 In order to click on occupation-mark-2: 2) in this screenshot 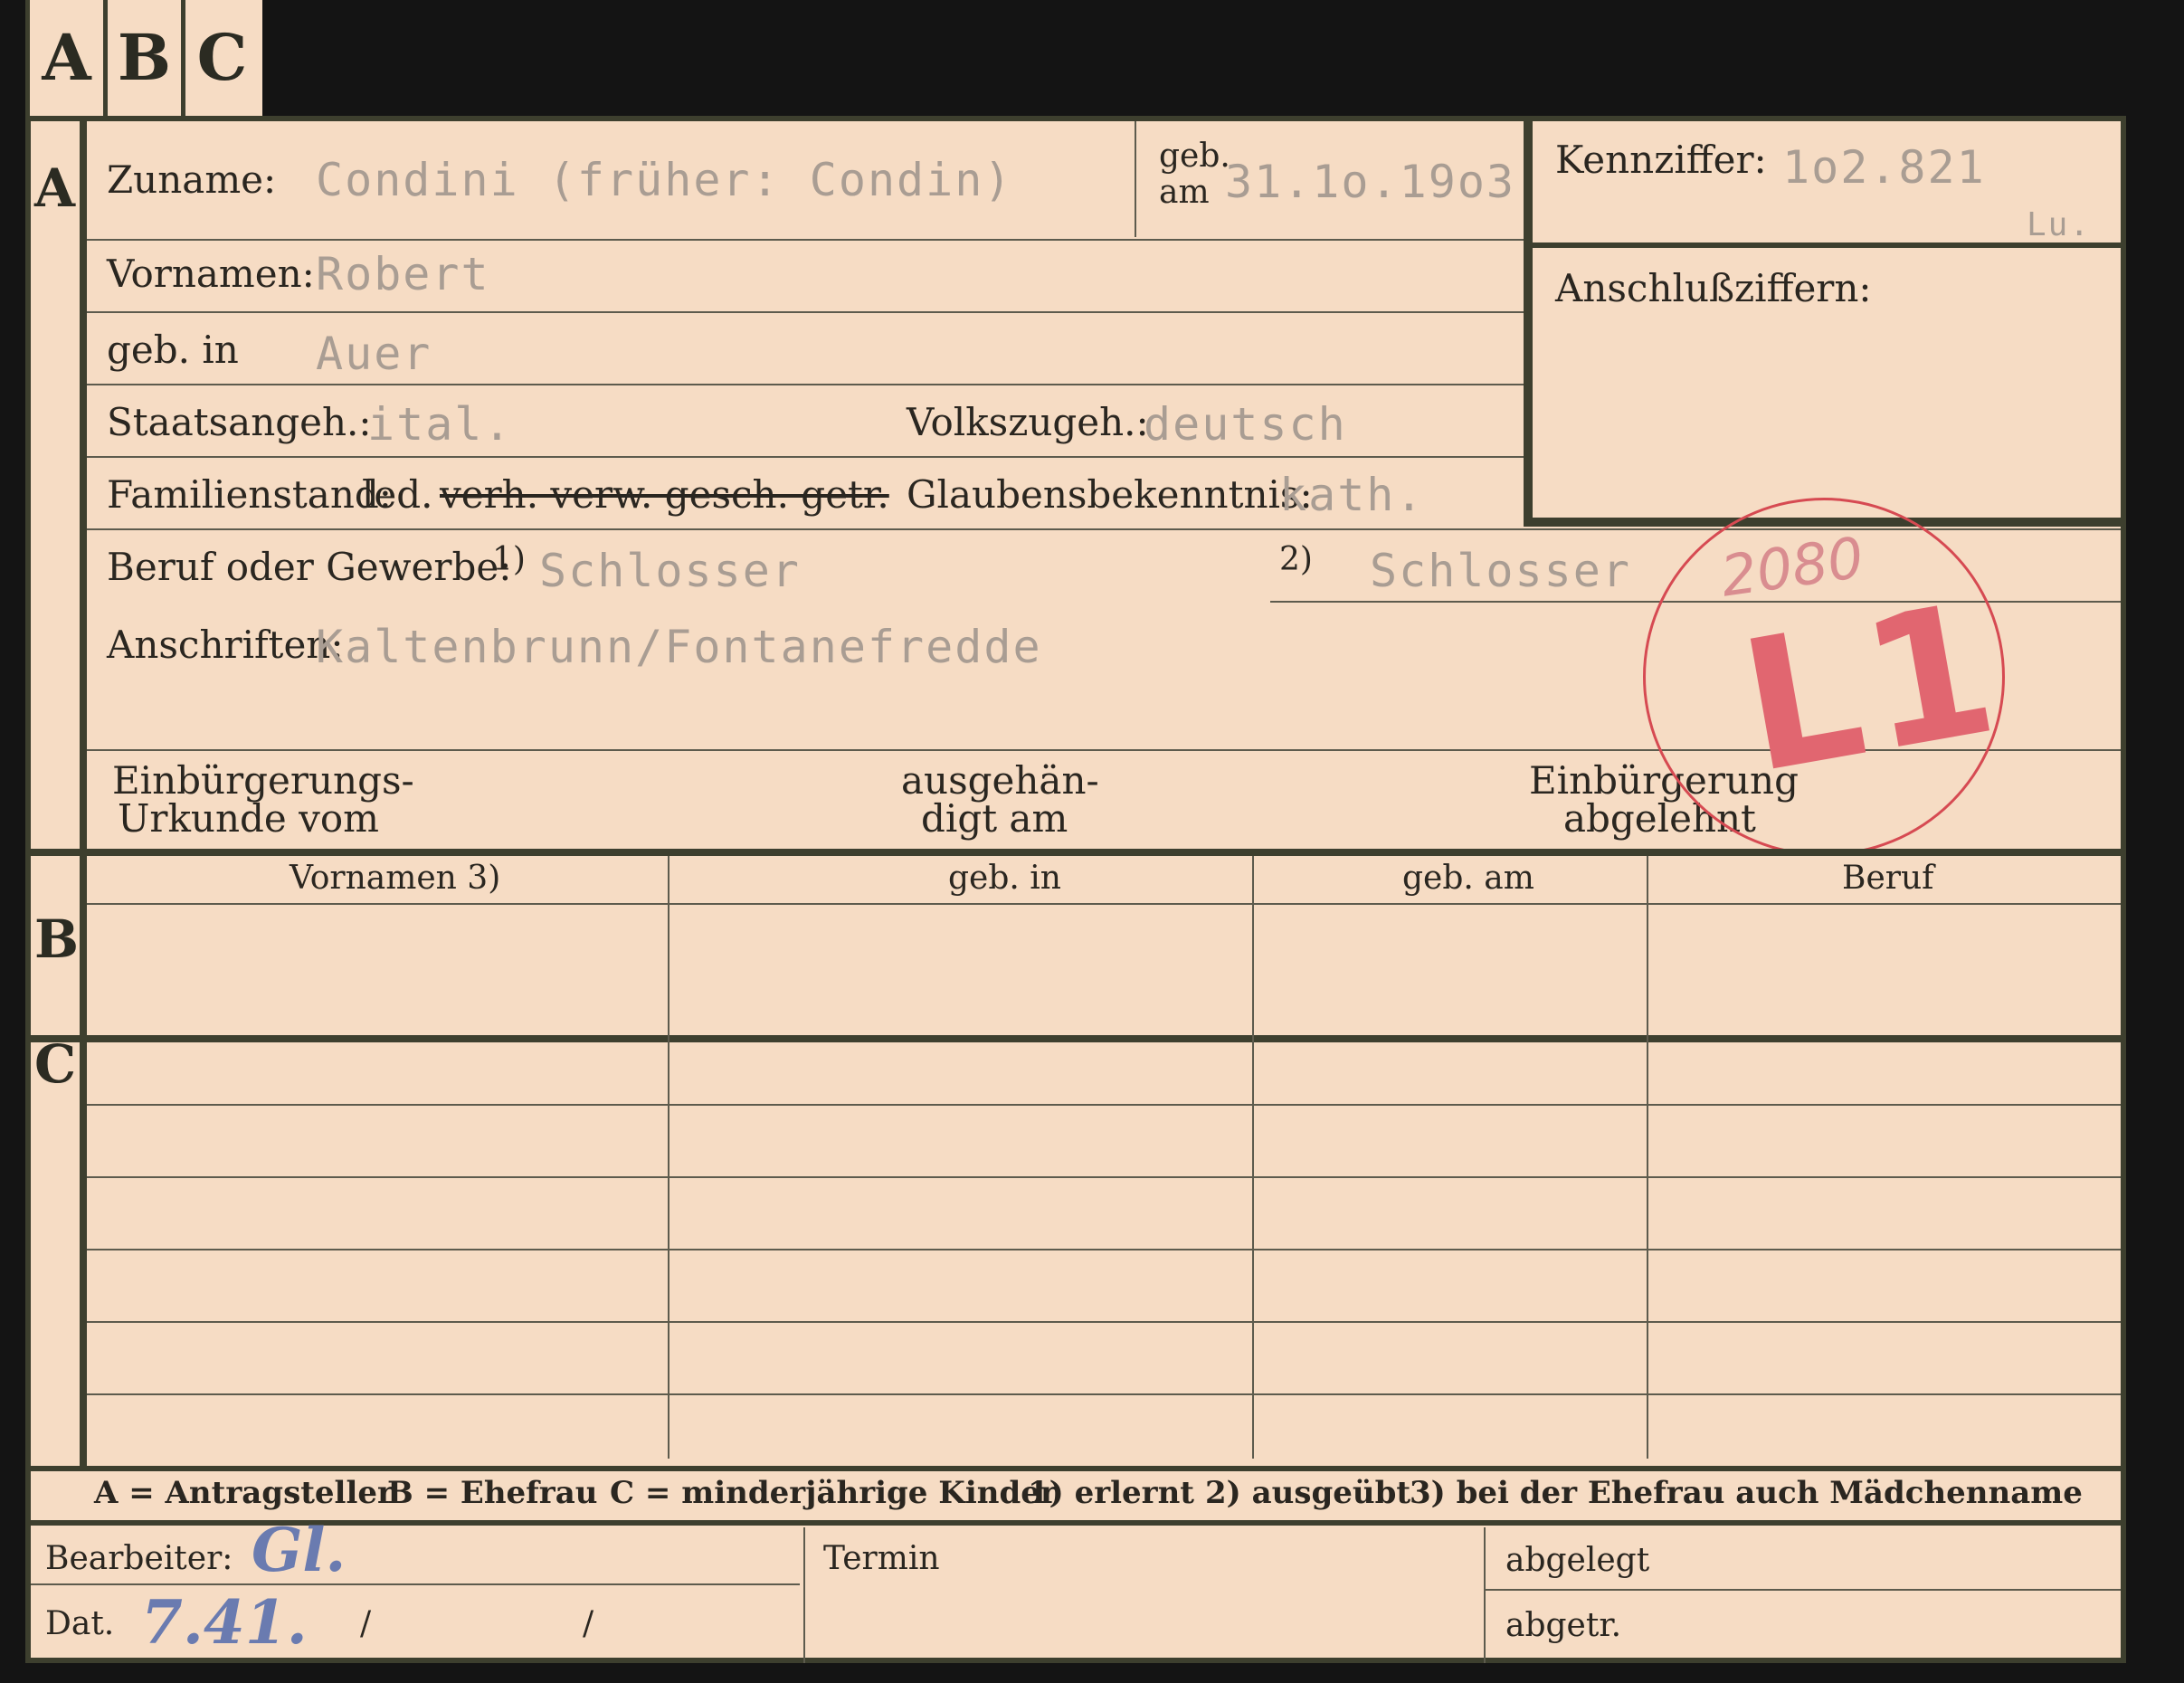, I will do `click(1296, 559)`.